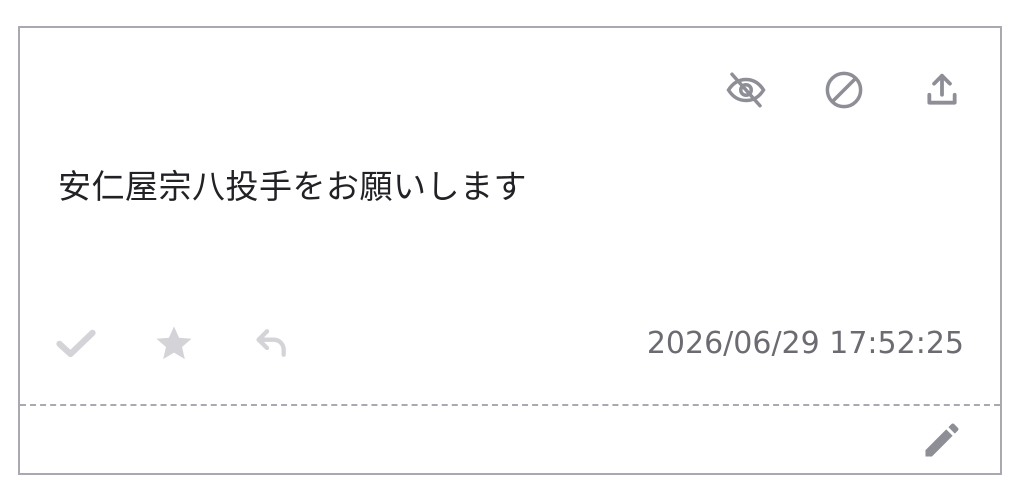 The width and height of the screenshot is (1024, 498). I want to click on reply-icon, so click(271, 343).